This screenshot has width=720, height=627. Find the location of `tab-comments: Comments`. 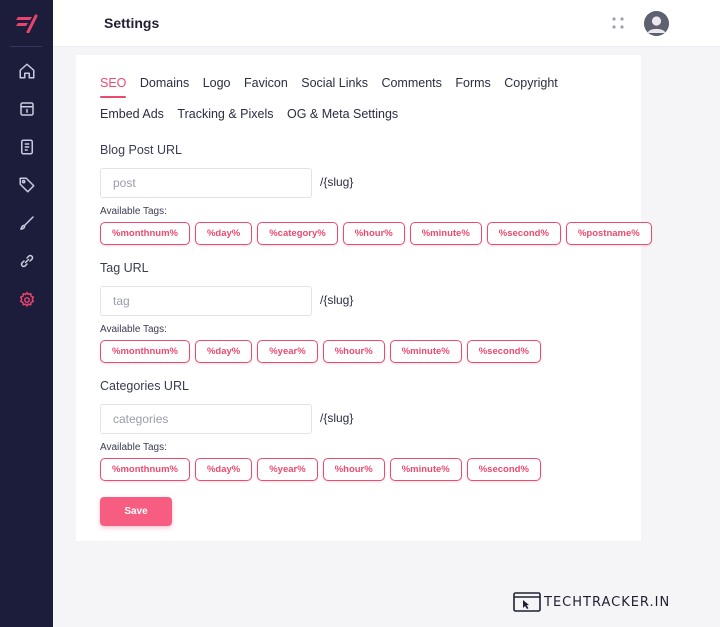

tab-comments: Comments is located at coordinates (411, 83).